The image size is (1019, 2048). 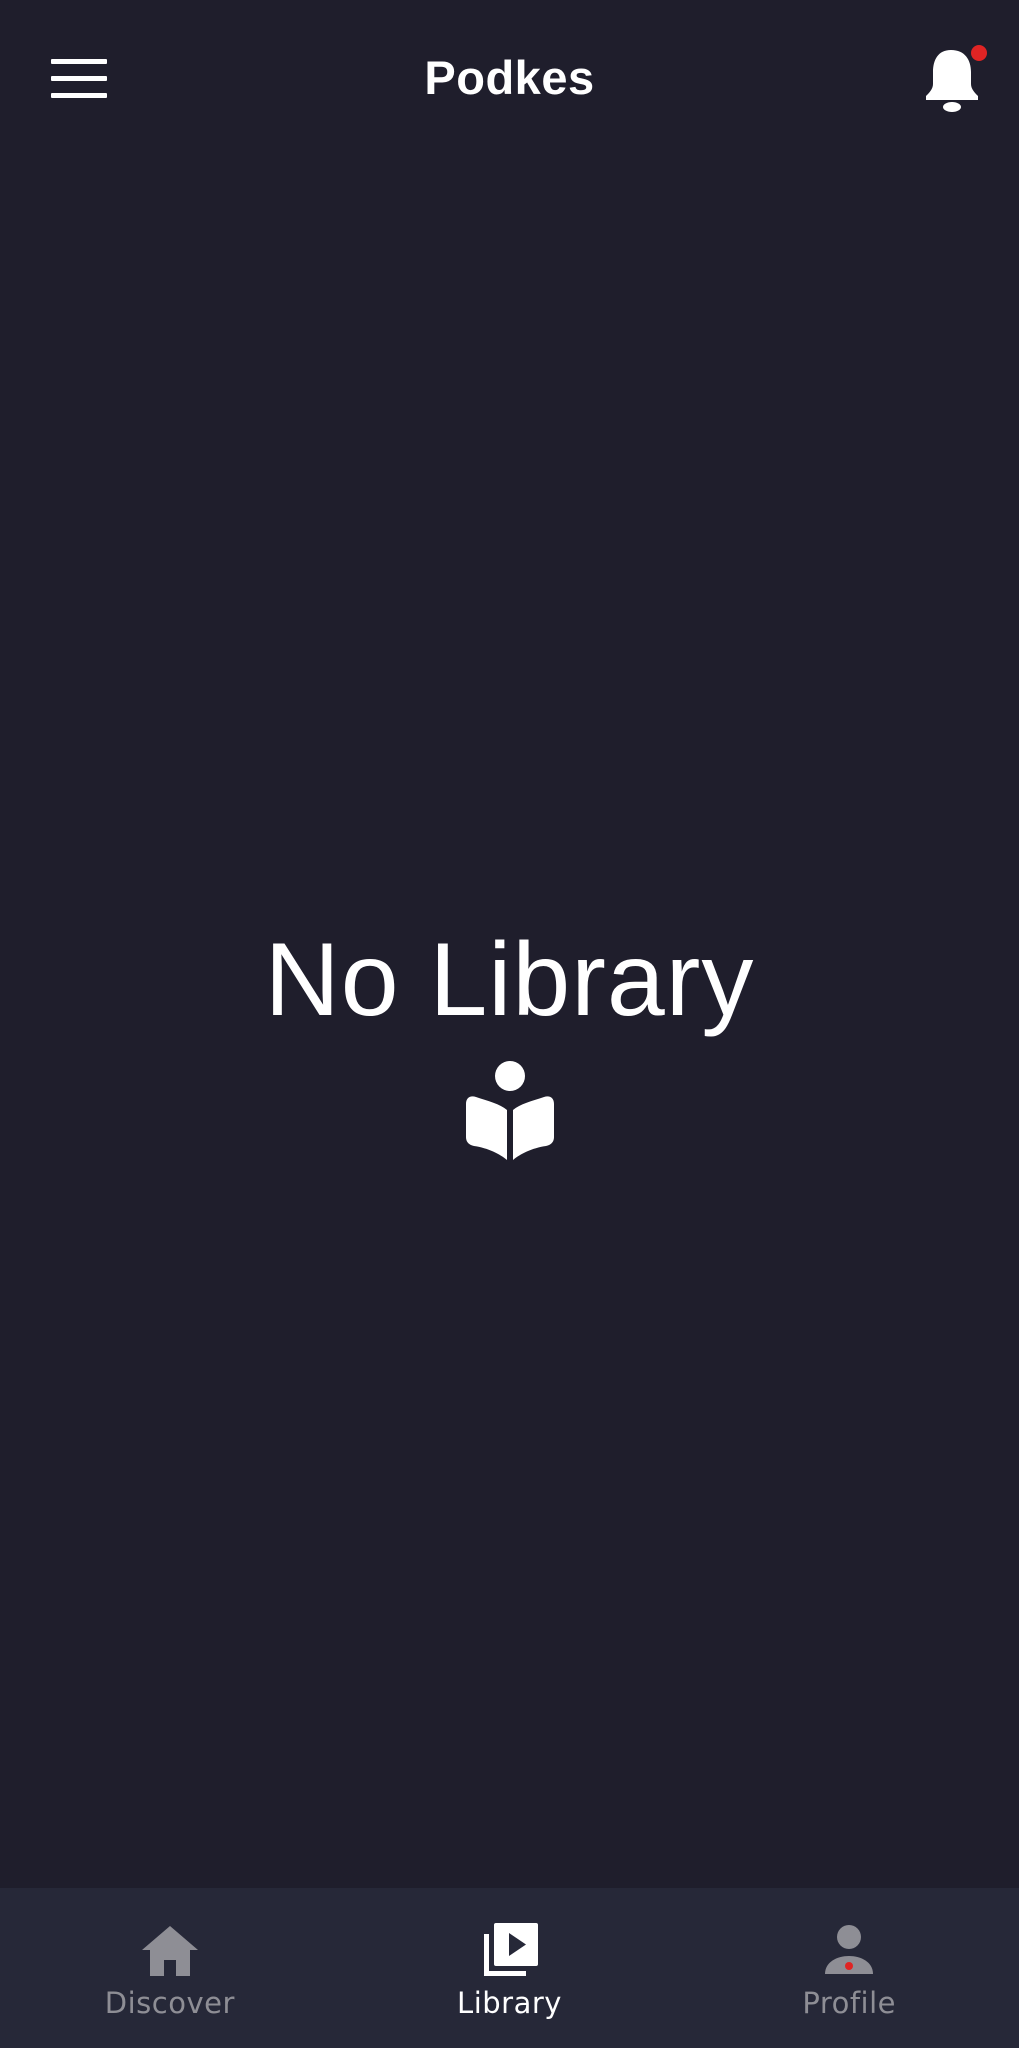 I want to click on top-app-bar: Podkes, so click(x=509, y=80).